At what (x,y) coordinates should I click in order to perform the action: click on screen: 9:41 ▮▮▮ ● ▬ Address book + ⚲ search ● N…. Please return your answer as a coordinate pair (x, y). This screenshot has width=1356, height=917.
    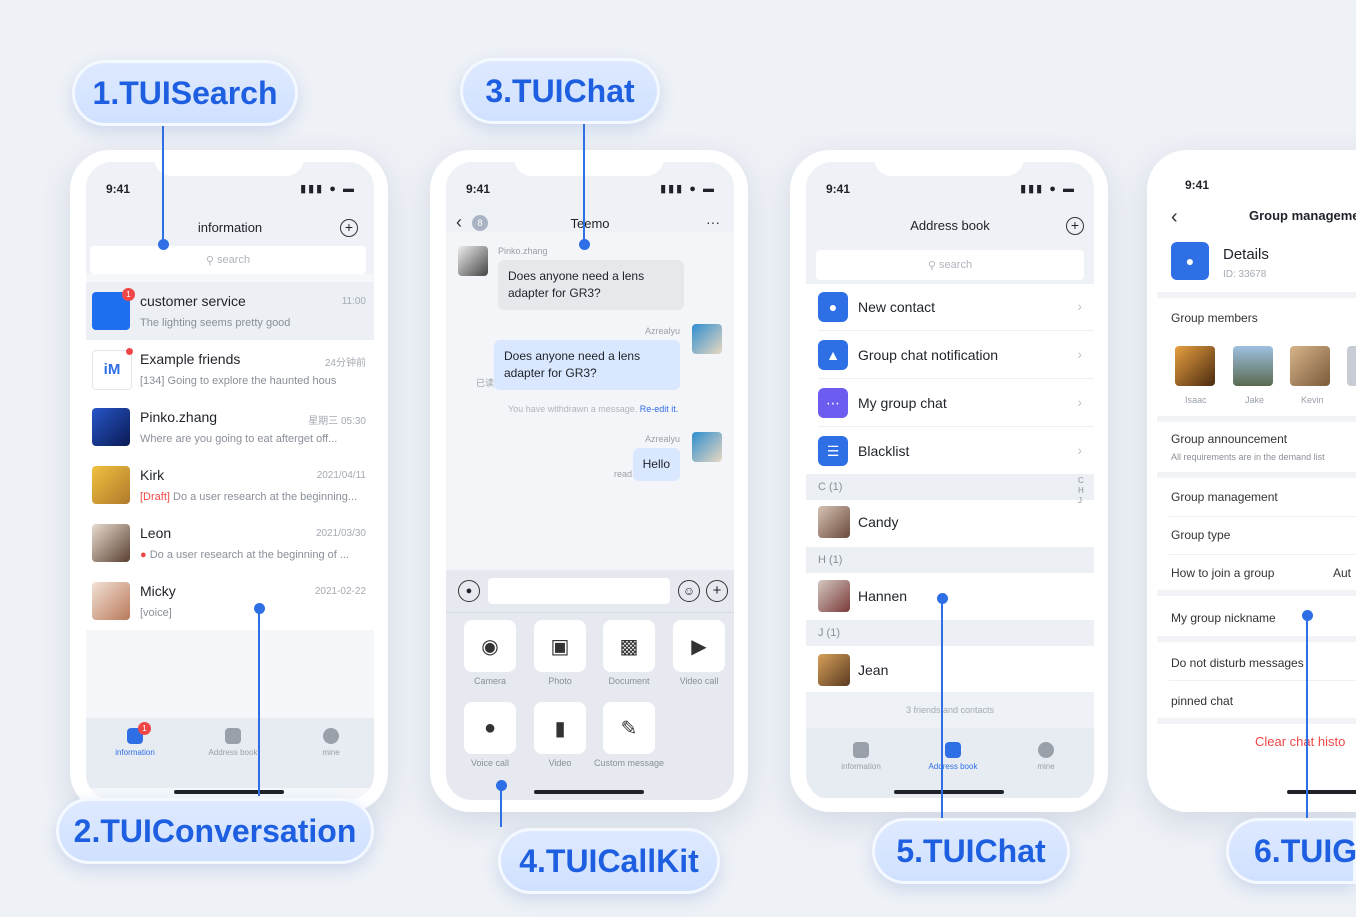
    Looking at the image, I should click on (950, 481).